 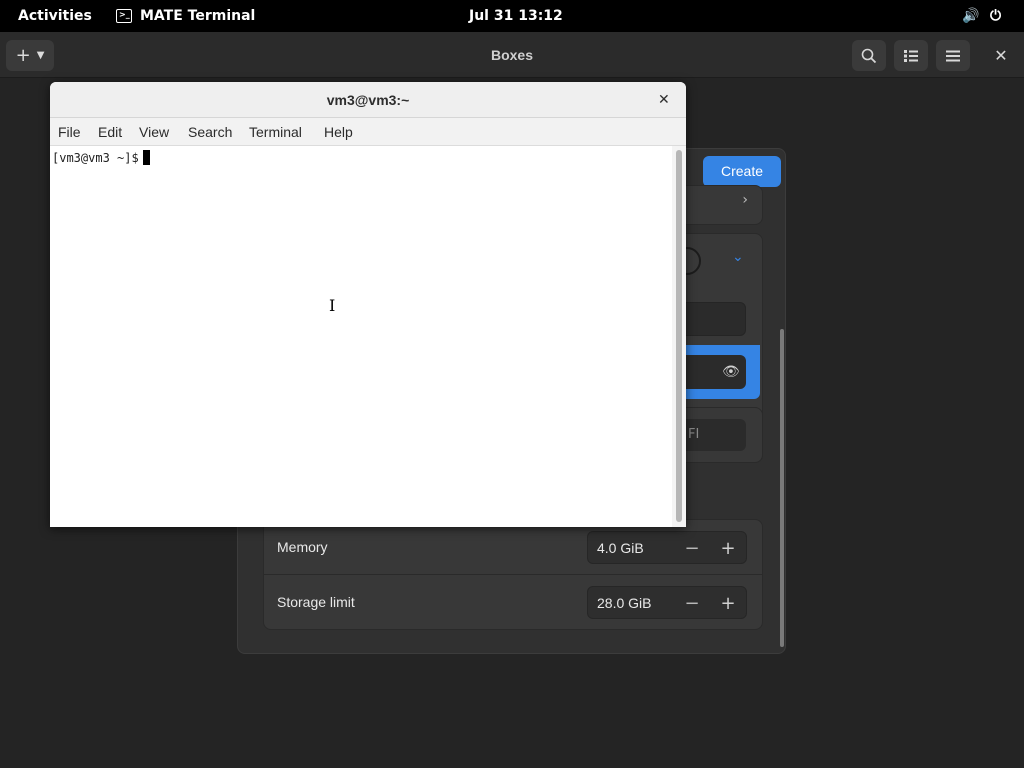 I want to click on menu-icon, so click(x=953, y=55).